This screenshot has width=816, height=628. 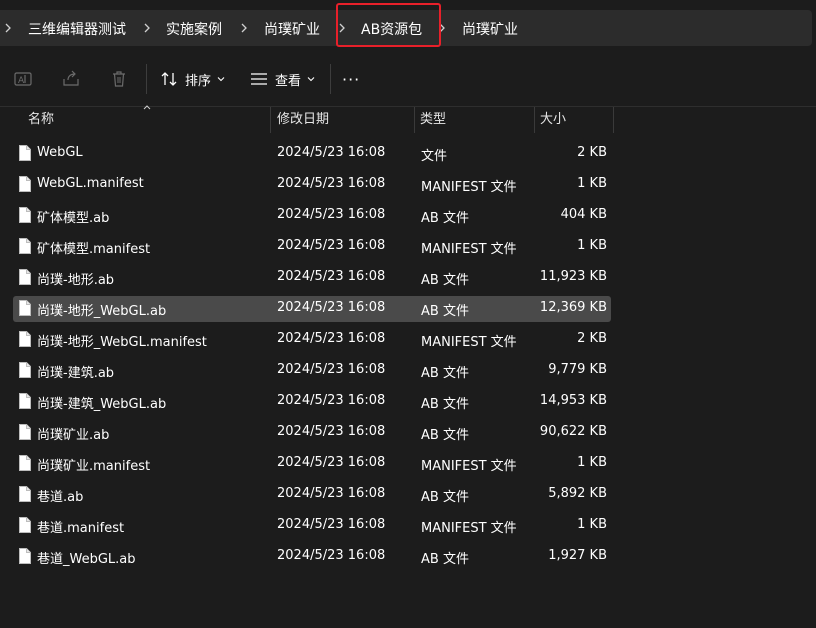 I want to click on file-name: 尚璞-地形_WebGL.manifest, so click(x=122, y=342).